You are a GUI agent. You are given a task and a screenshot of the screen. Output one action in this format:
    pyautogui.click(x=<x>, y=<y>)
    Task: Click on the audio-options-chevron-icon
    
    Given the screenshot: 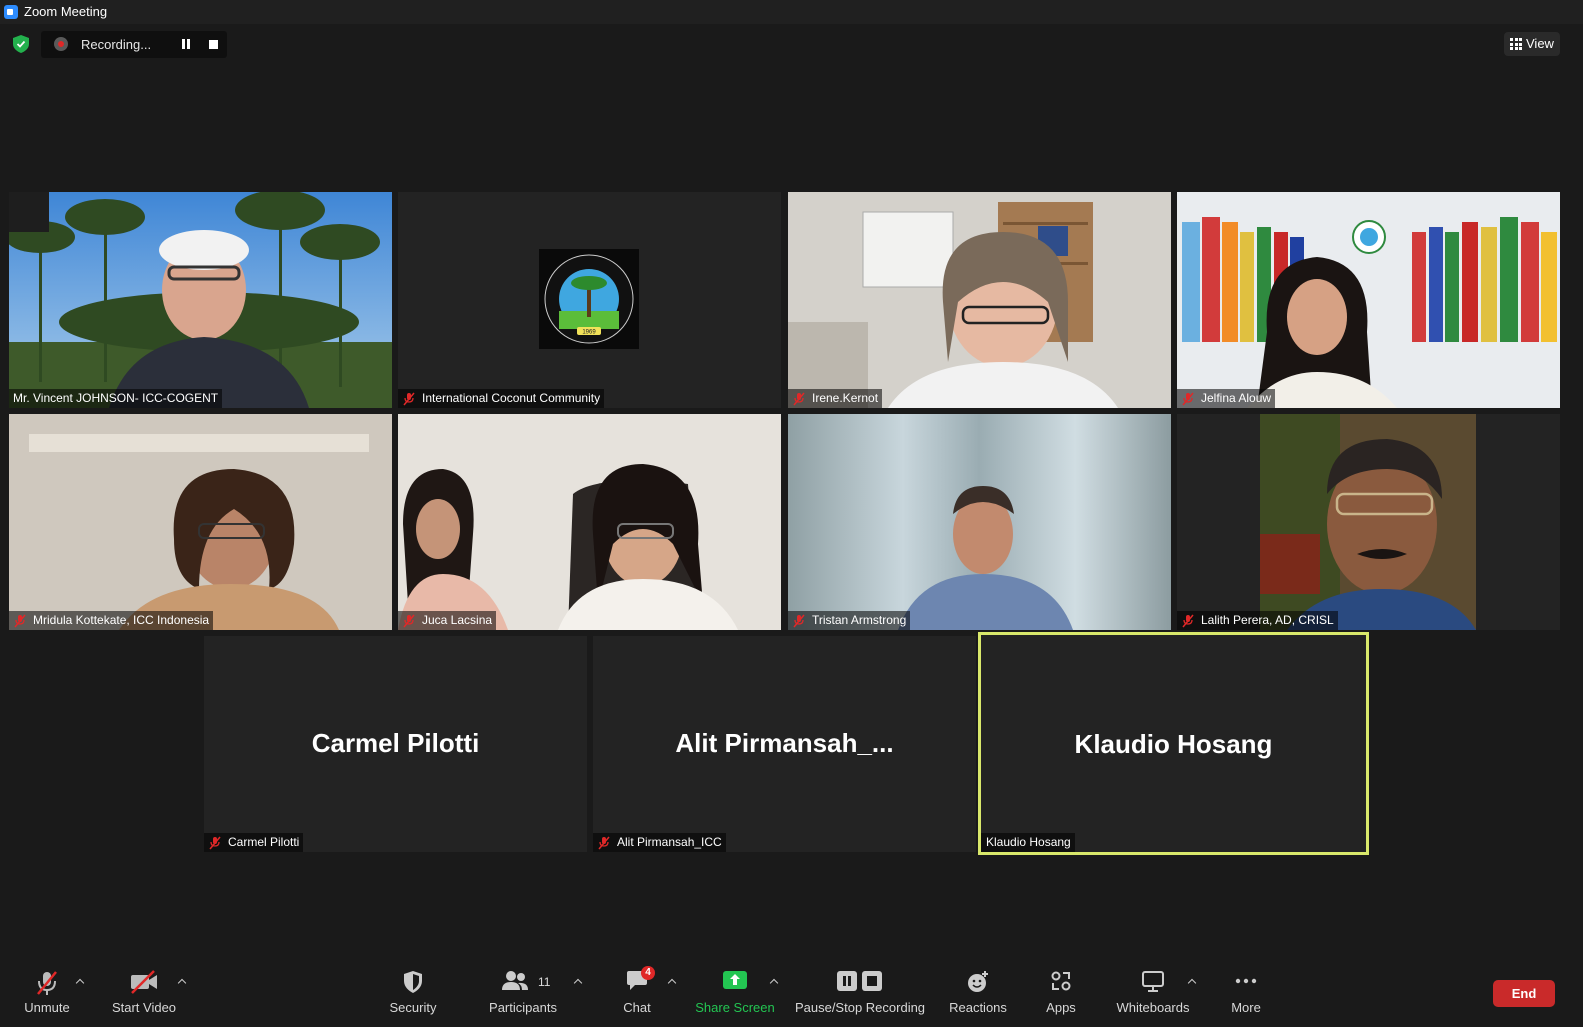 What is the action you would take?
    pyautogui.click(x=80, y=982)
    